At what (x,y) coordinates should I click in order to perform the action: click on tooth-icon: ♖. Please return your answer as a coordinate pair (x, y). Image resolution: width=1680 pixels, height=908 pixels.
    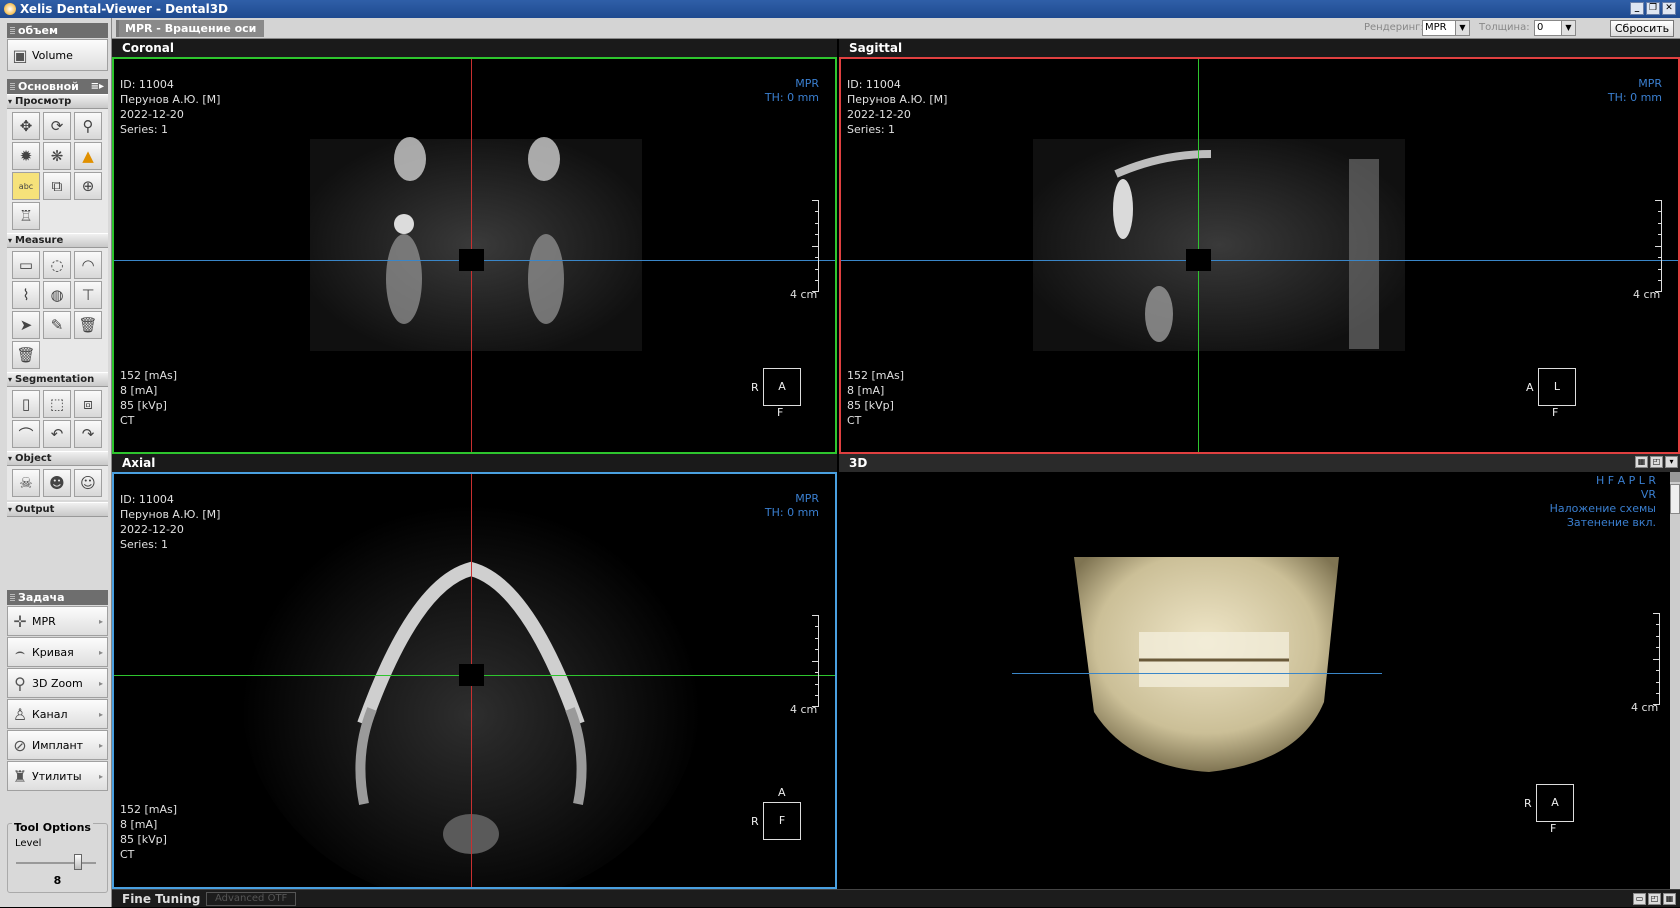
    Looking at the image, I should click on (26, 216).